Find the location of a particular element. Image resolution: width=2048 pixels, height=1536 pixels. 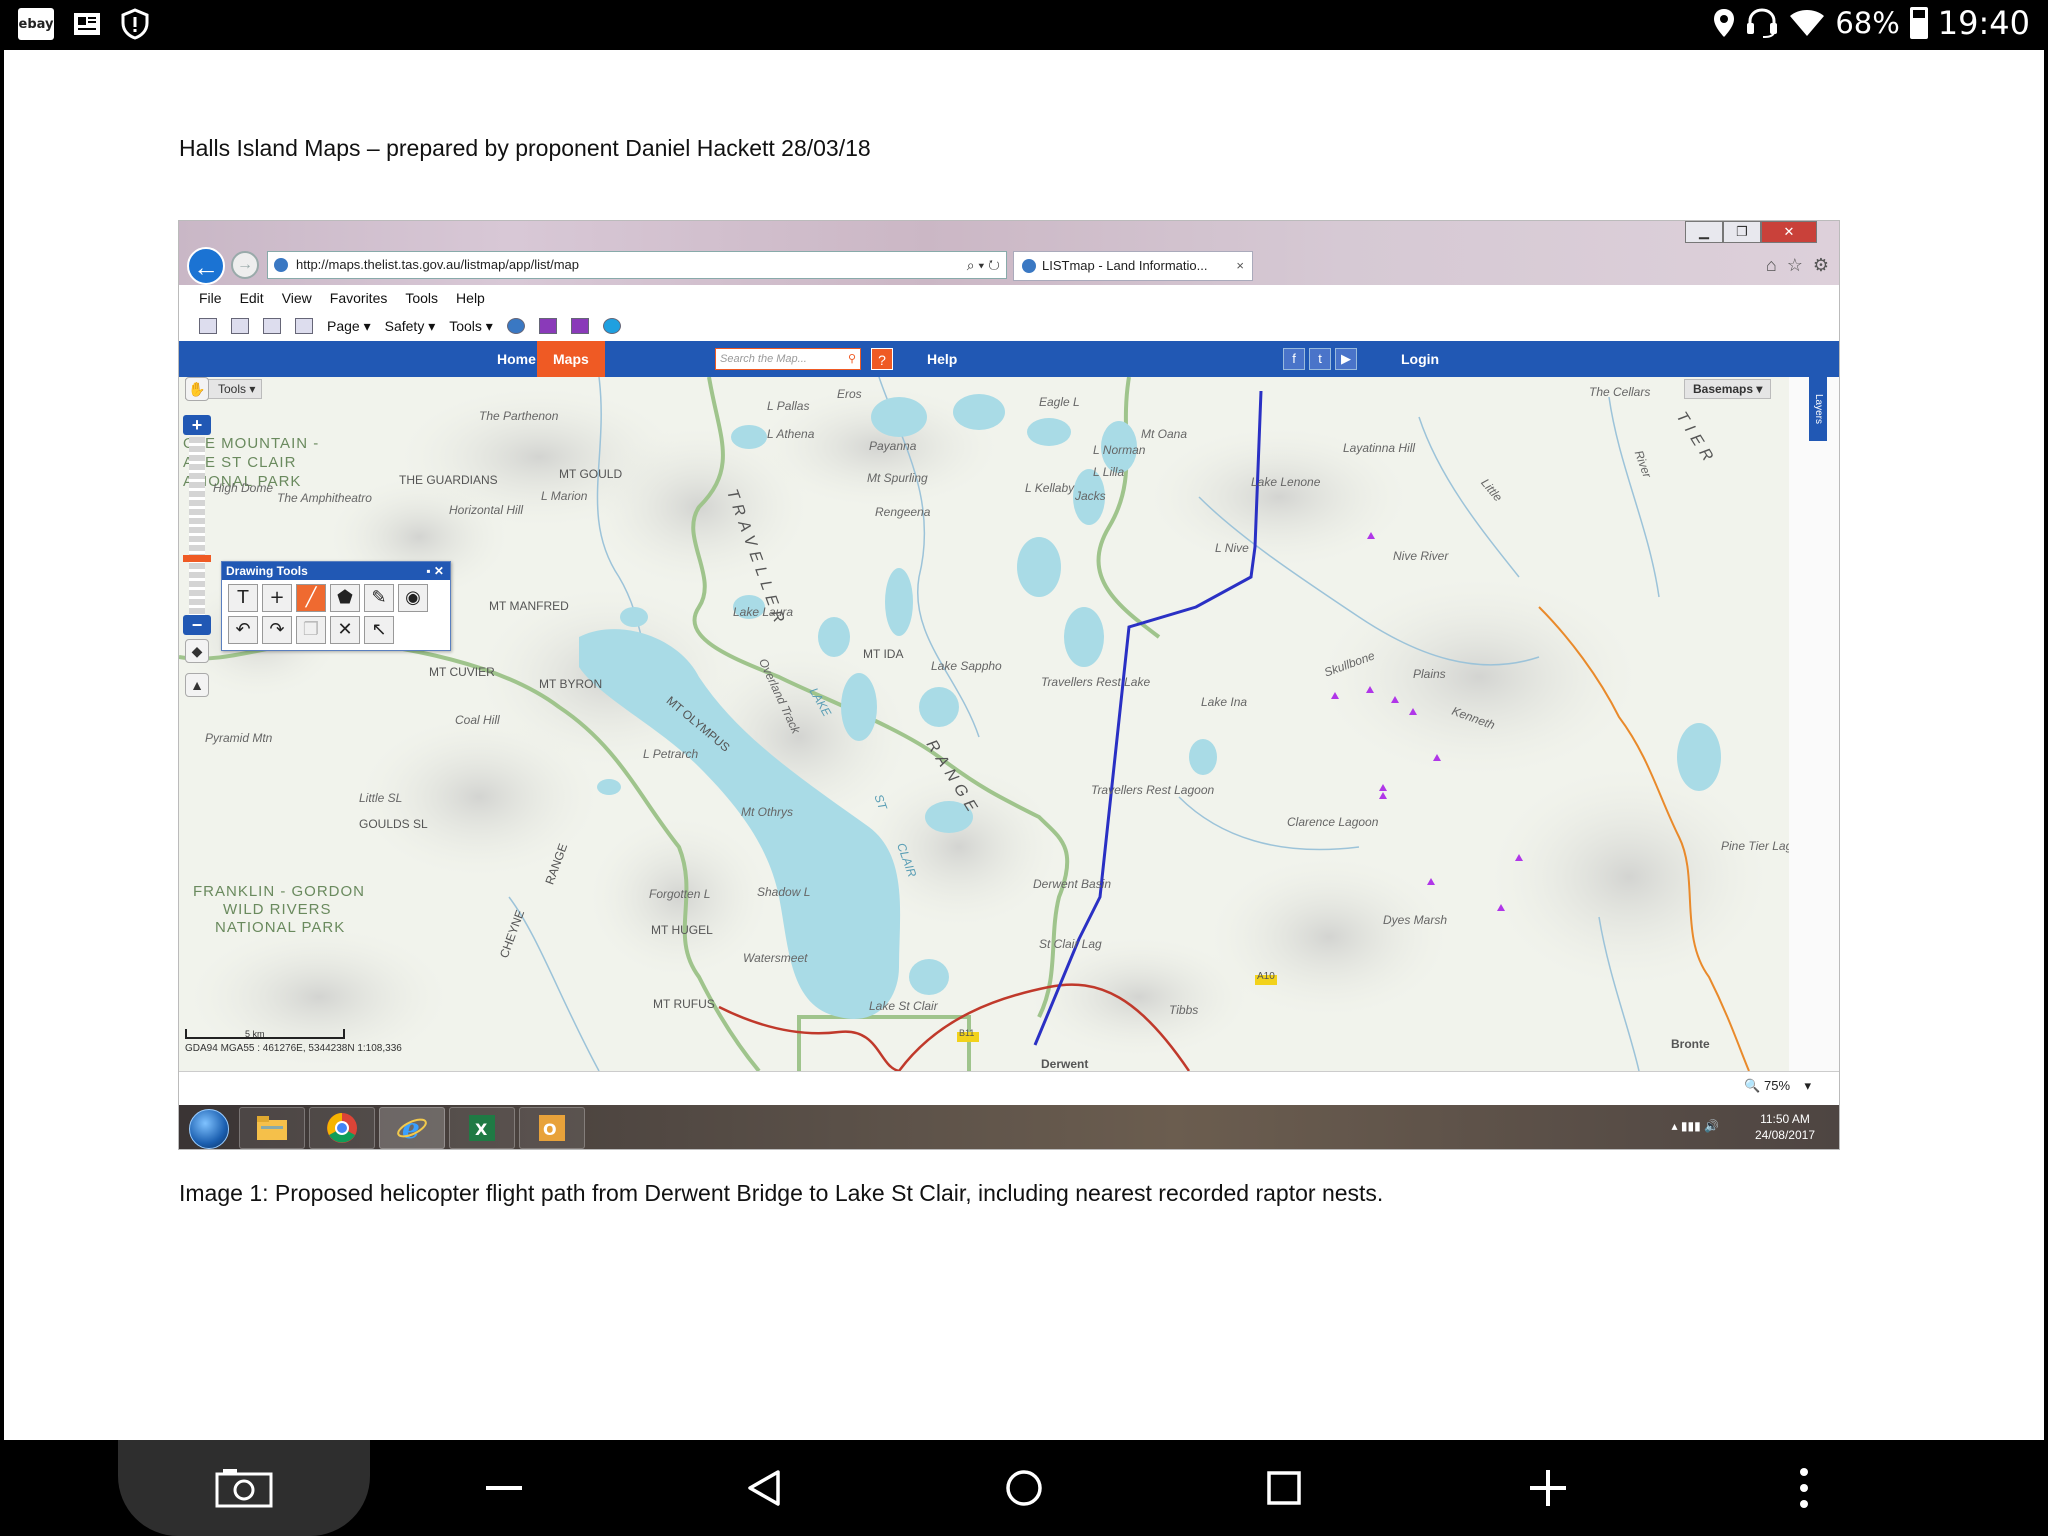

mail-icon is located at coordinates (272, 326).